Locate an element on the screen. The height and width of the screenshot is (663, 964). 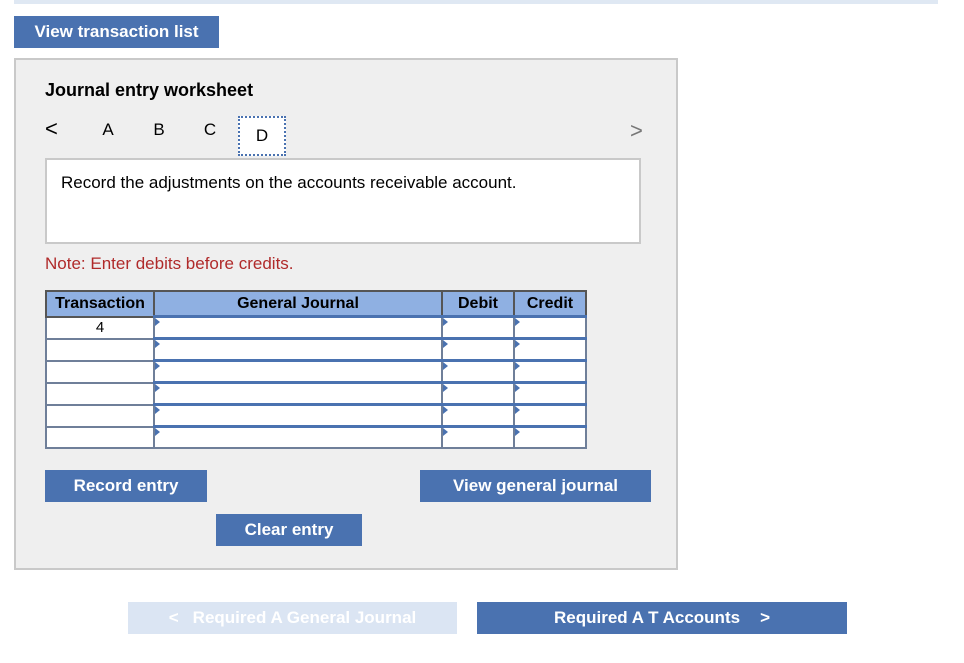
worksheet-title: Journal entry worksheet is located at coordinates (149, 90).